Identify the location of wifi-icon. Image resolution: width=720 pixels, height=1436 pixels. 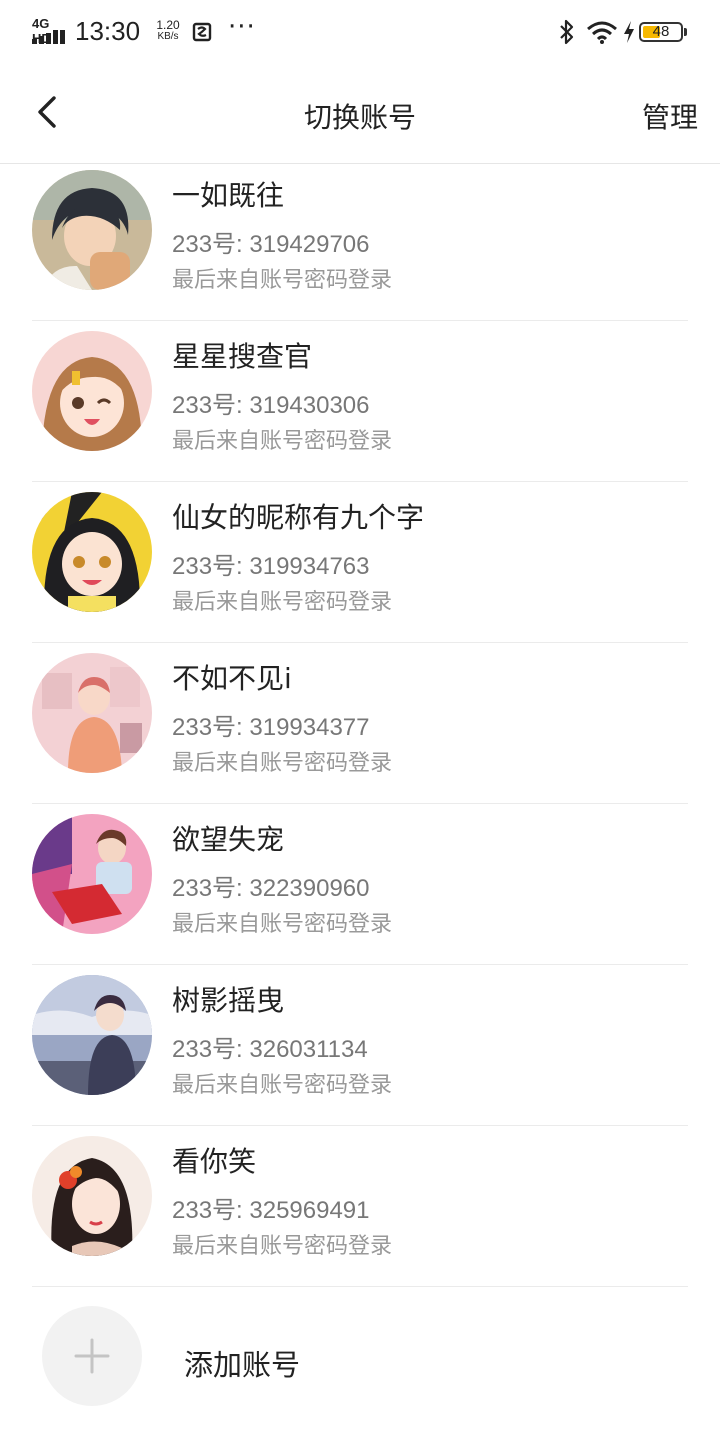
(602, 32).